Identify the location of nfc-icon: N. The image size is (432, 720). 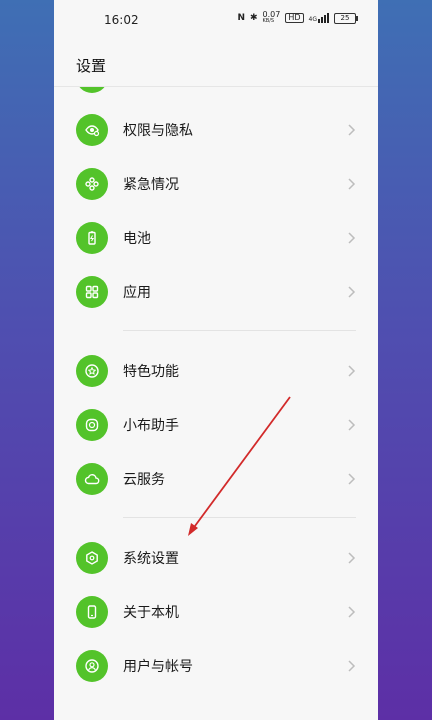
(241, 17).